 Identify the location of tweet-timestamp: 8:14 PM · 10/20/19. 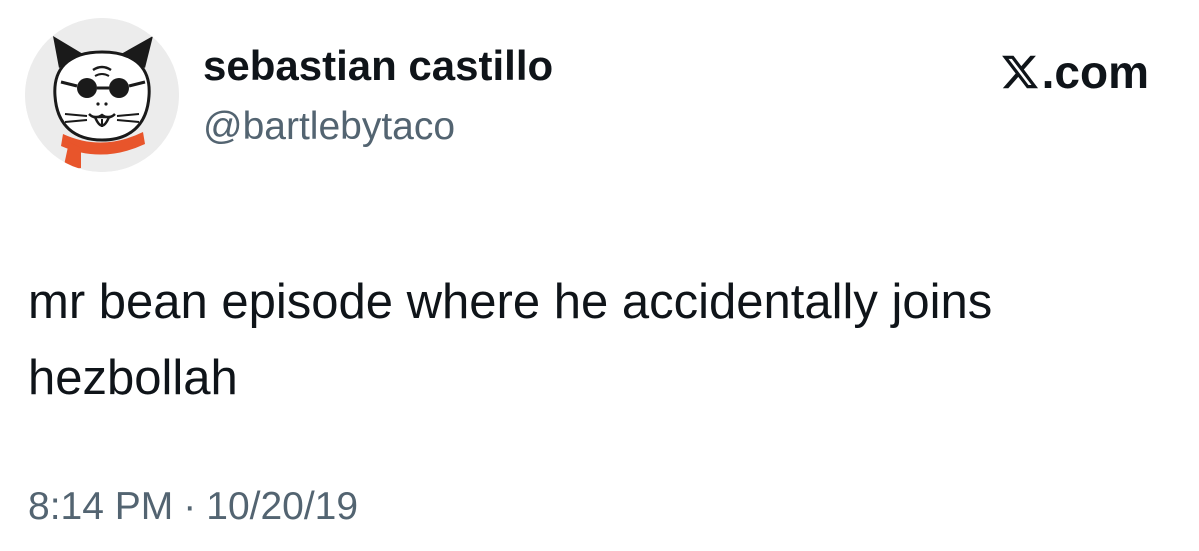
(193, 507).